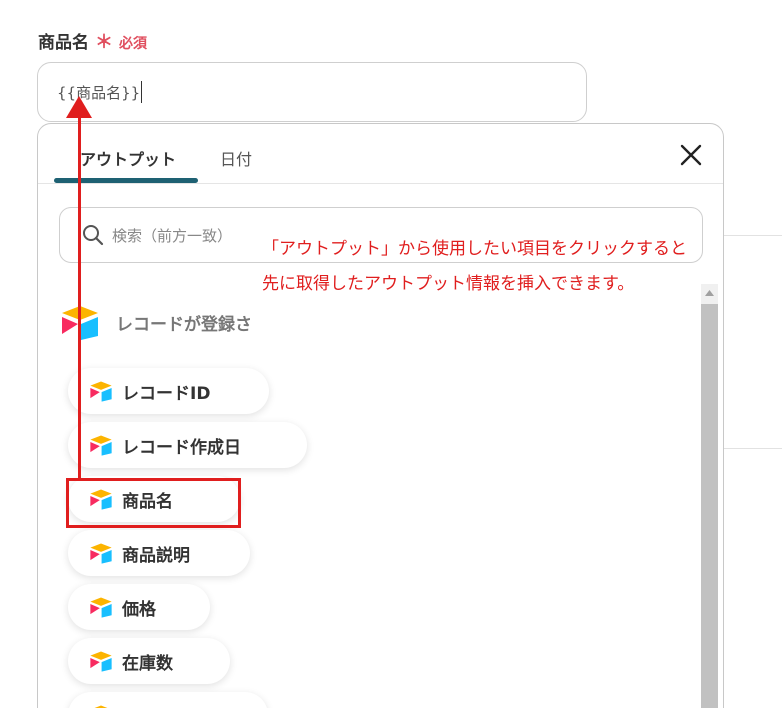  Describe the element at coordinates (288, 325) in the screenshot. I see `group-title-fade` at that location.